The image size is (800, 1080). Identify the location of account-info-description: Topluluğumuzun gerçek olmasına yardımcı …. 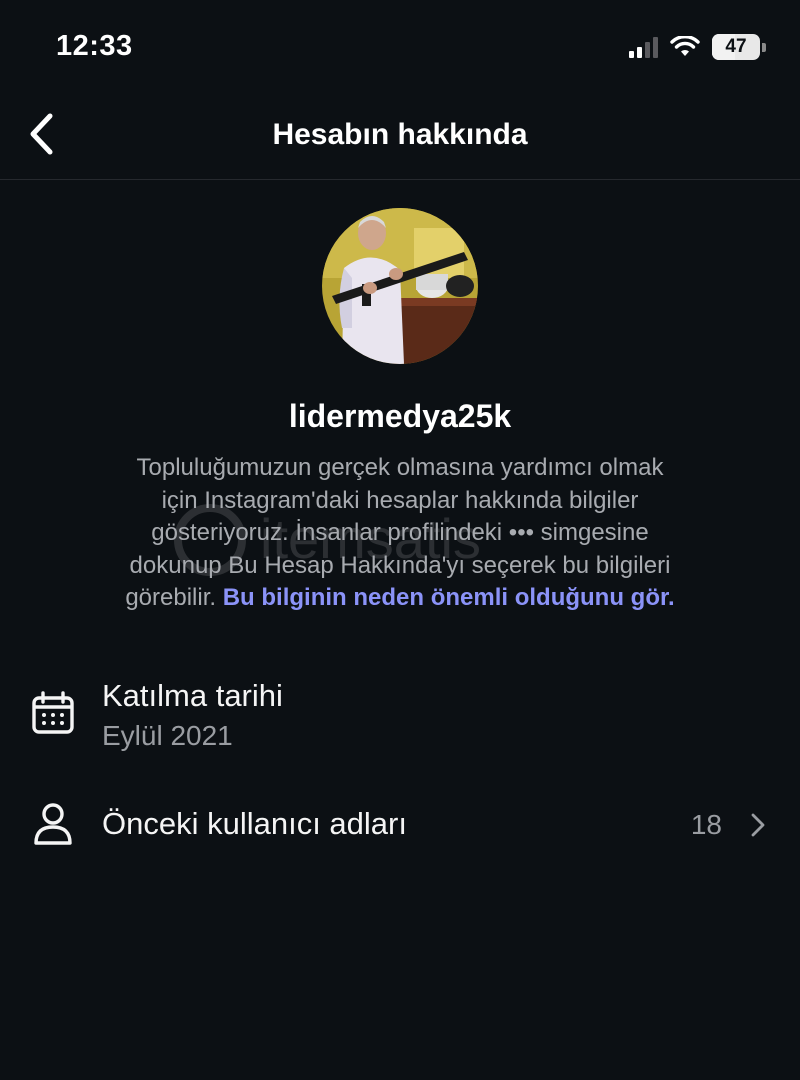
(400, 533).